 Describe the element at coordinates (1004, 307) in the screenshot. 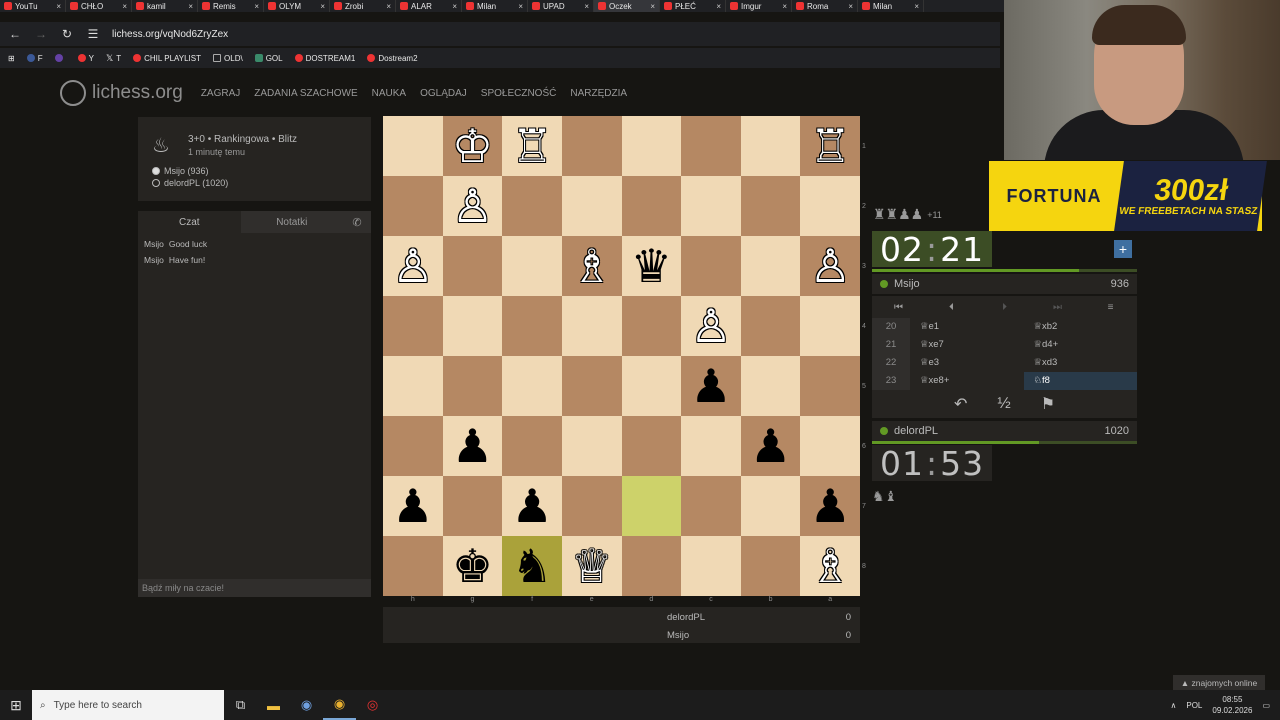

I see `next-move-icon: ⏵` at that location.